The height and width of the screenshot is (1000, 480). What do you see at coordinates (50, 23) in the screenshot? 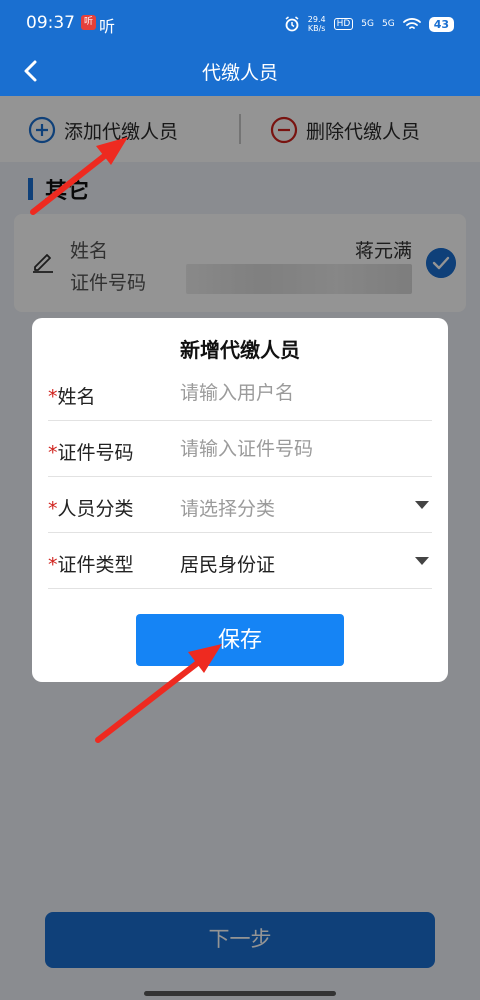
I see `status-time: 09:37` at bounding box center [50, 23].